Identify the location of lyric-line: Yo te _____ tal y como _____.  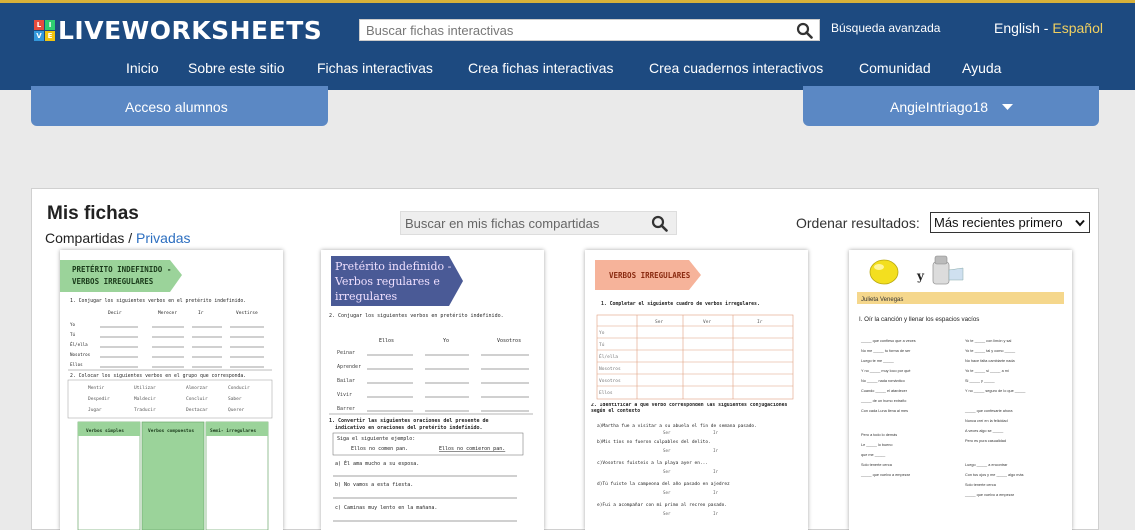
(990, 351).